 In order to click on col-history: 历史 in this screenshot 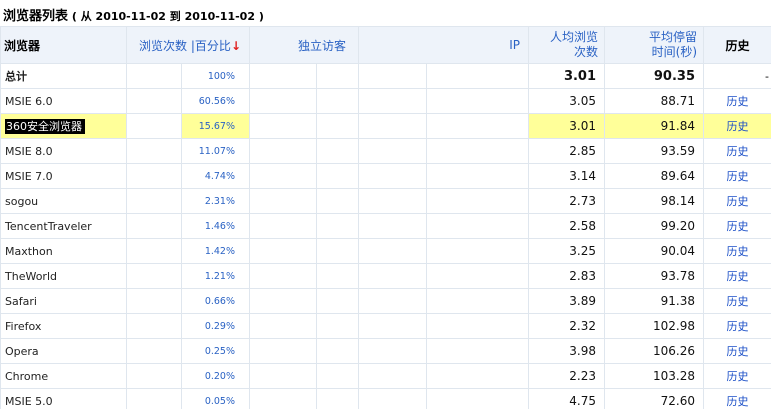, I will do `click(737, 45)`.